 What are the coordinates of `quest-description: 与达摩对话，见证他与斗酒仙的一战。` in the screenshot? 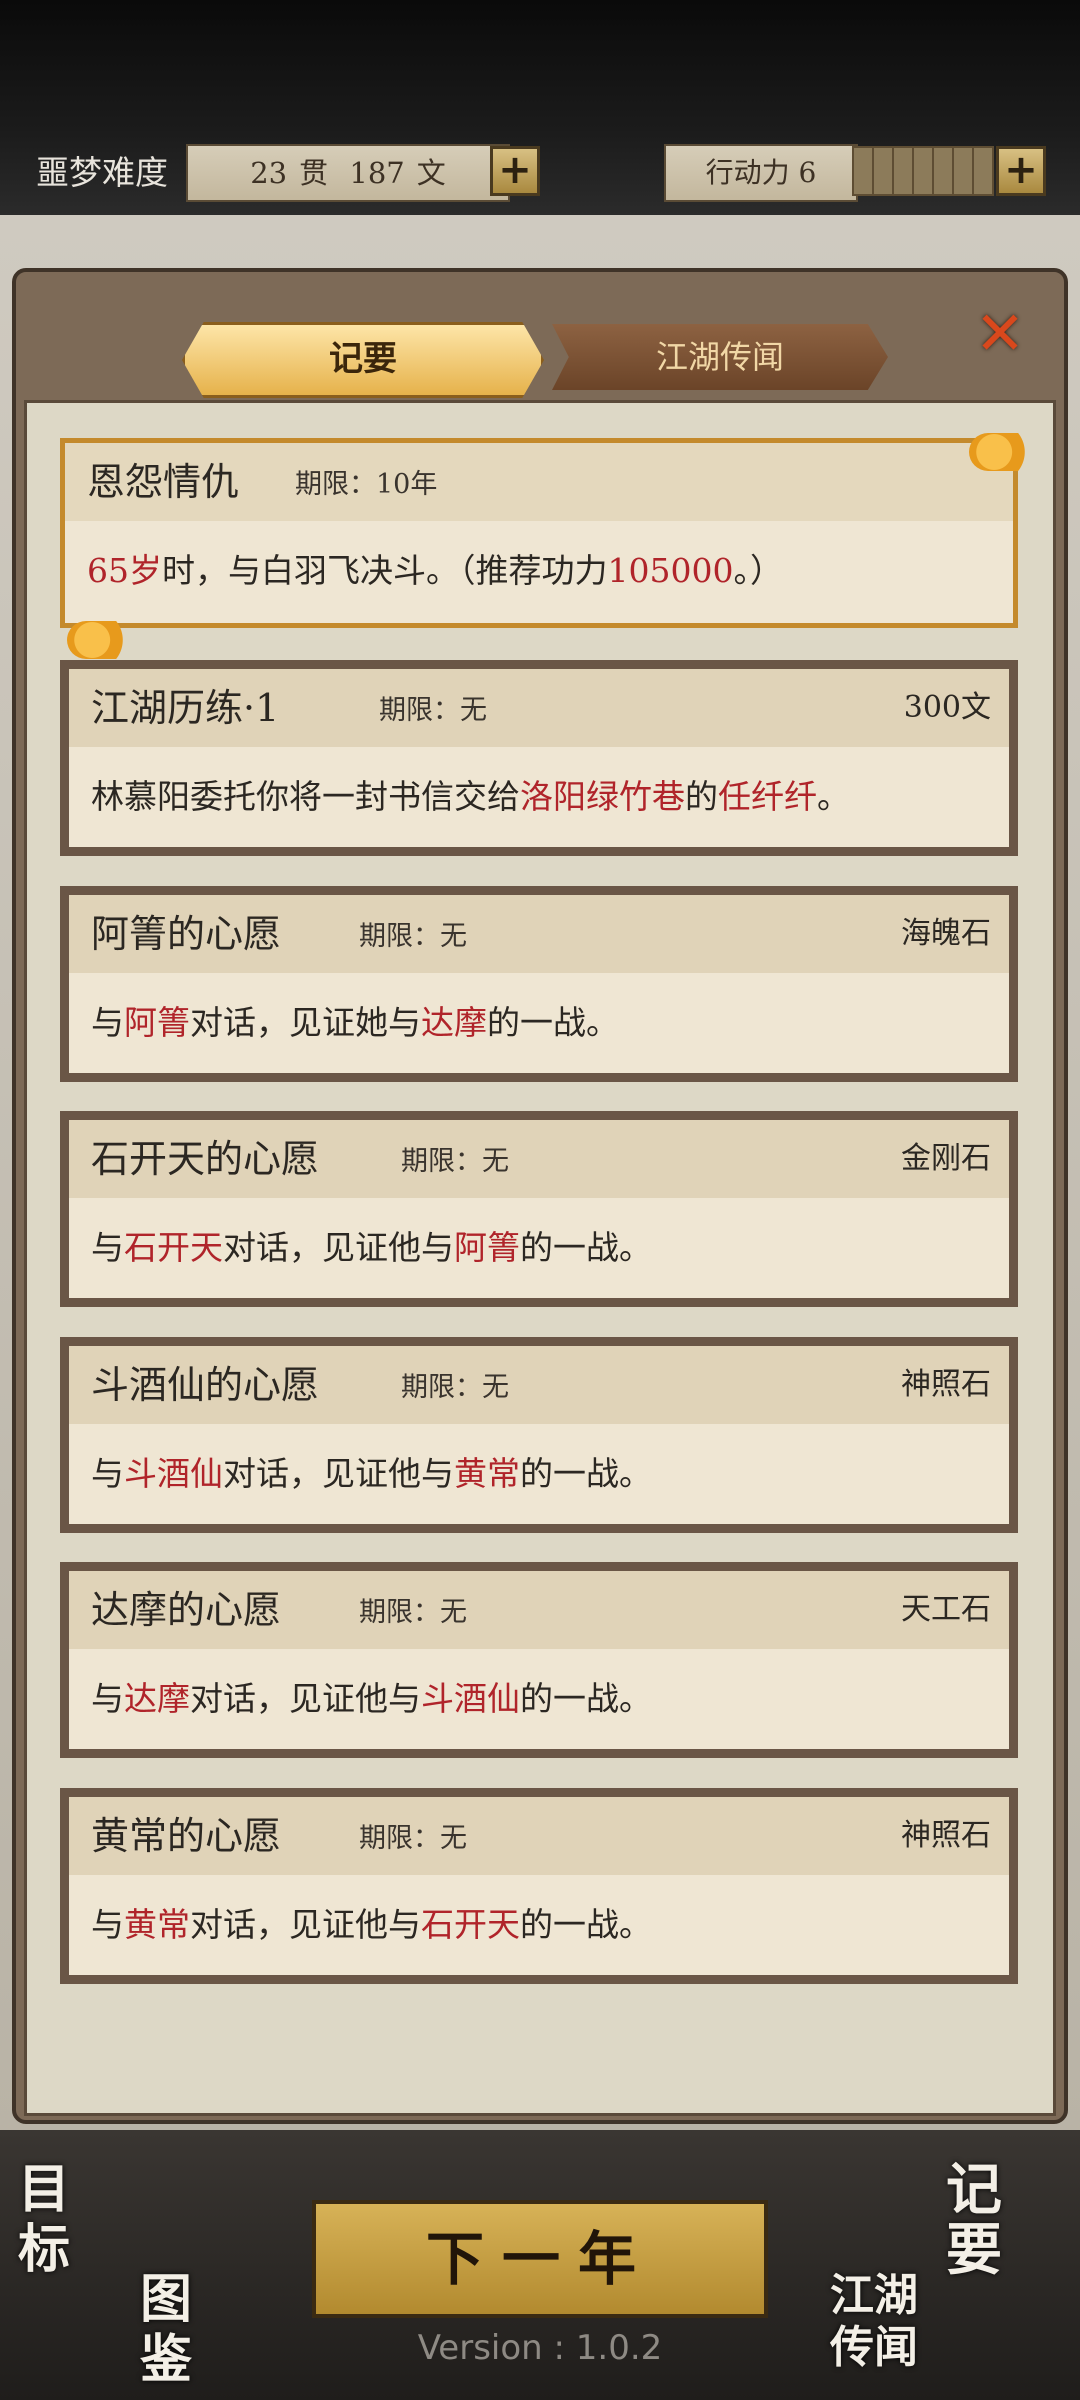 It's located at (371, 1699).